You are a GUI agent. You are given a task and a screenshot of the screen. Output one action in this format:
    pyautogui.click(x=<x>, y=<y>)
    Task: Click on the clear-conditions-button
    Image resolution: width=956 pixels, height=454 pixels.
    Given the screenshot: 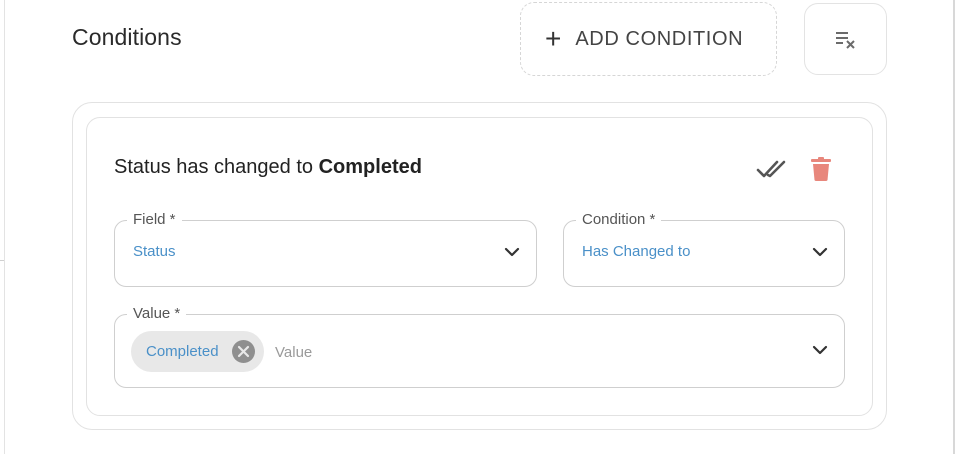 What is the action you would take?
    pyautogui.click(x=845, y=39)
    